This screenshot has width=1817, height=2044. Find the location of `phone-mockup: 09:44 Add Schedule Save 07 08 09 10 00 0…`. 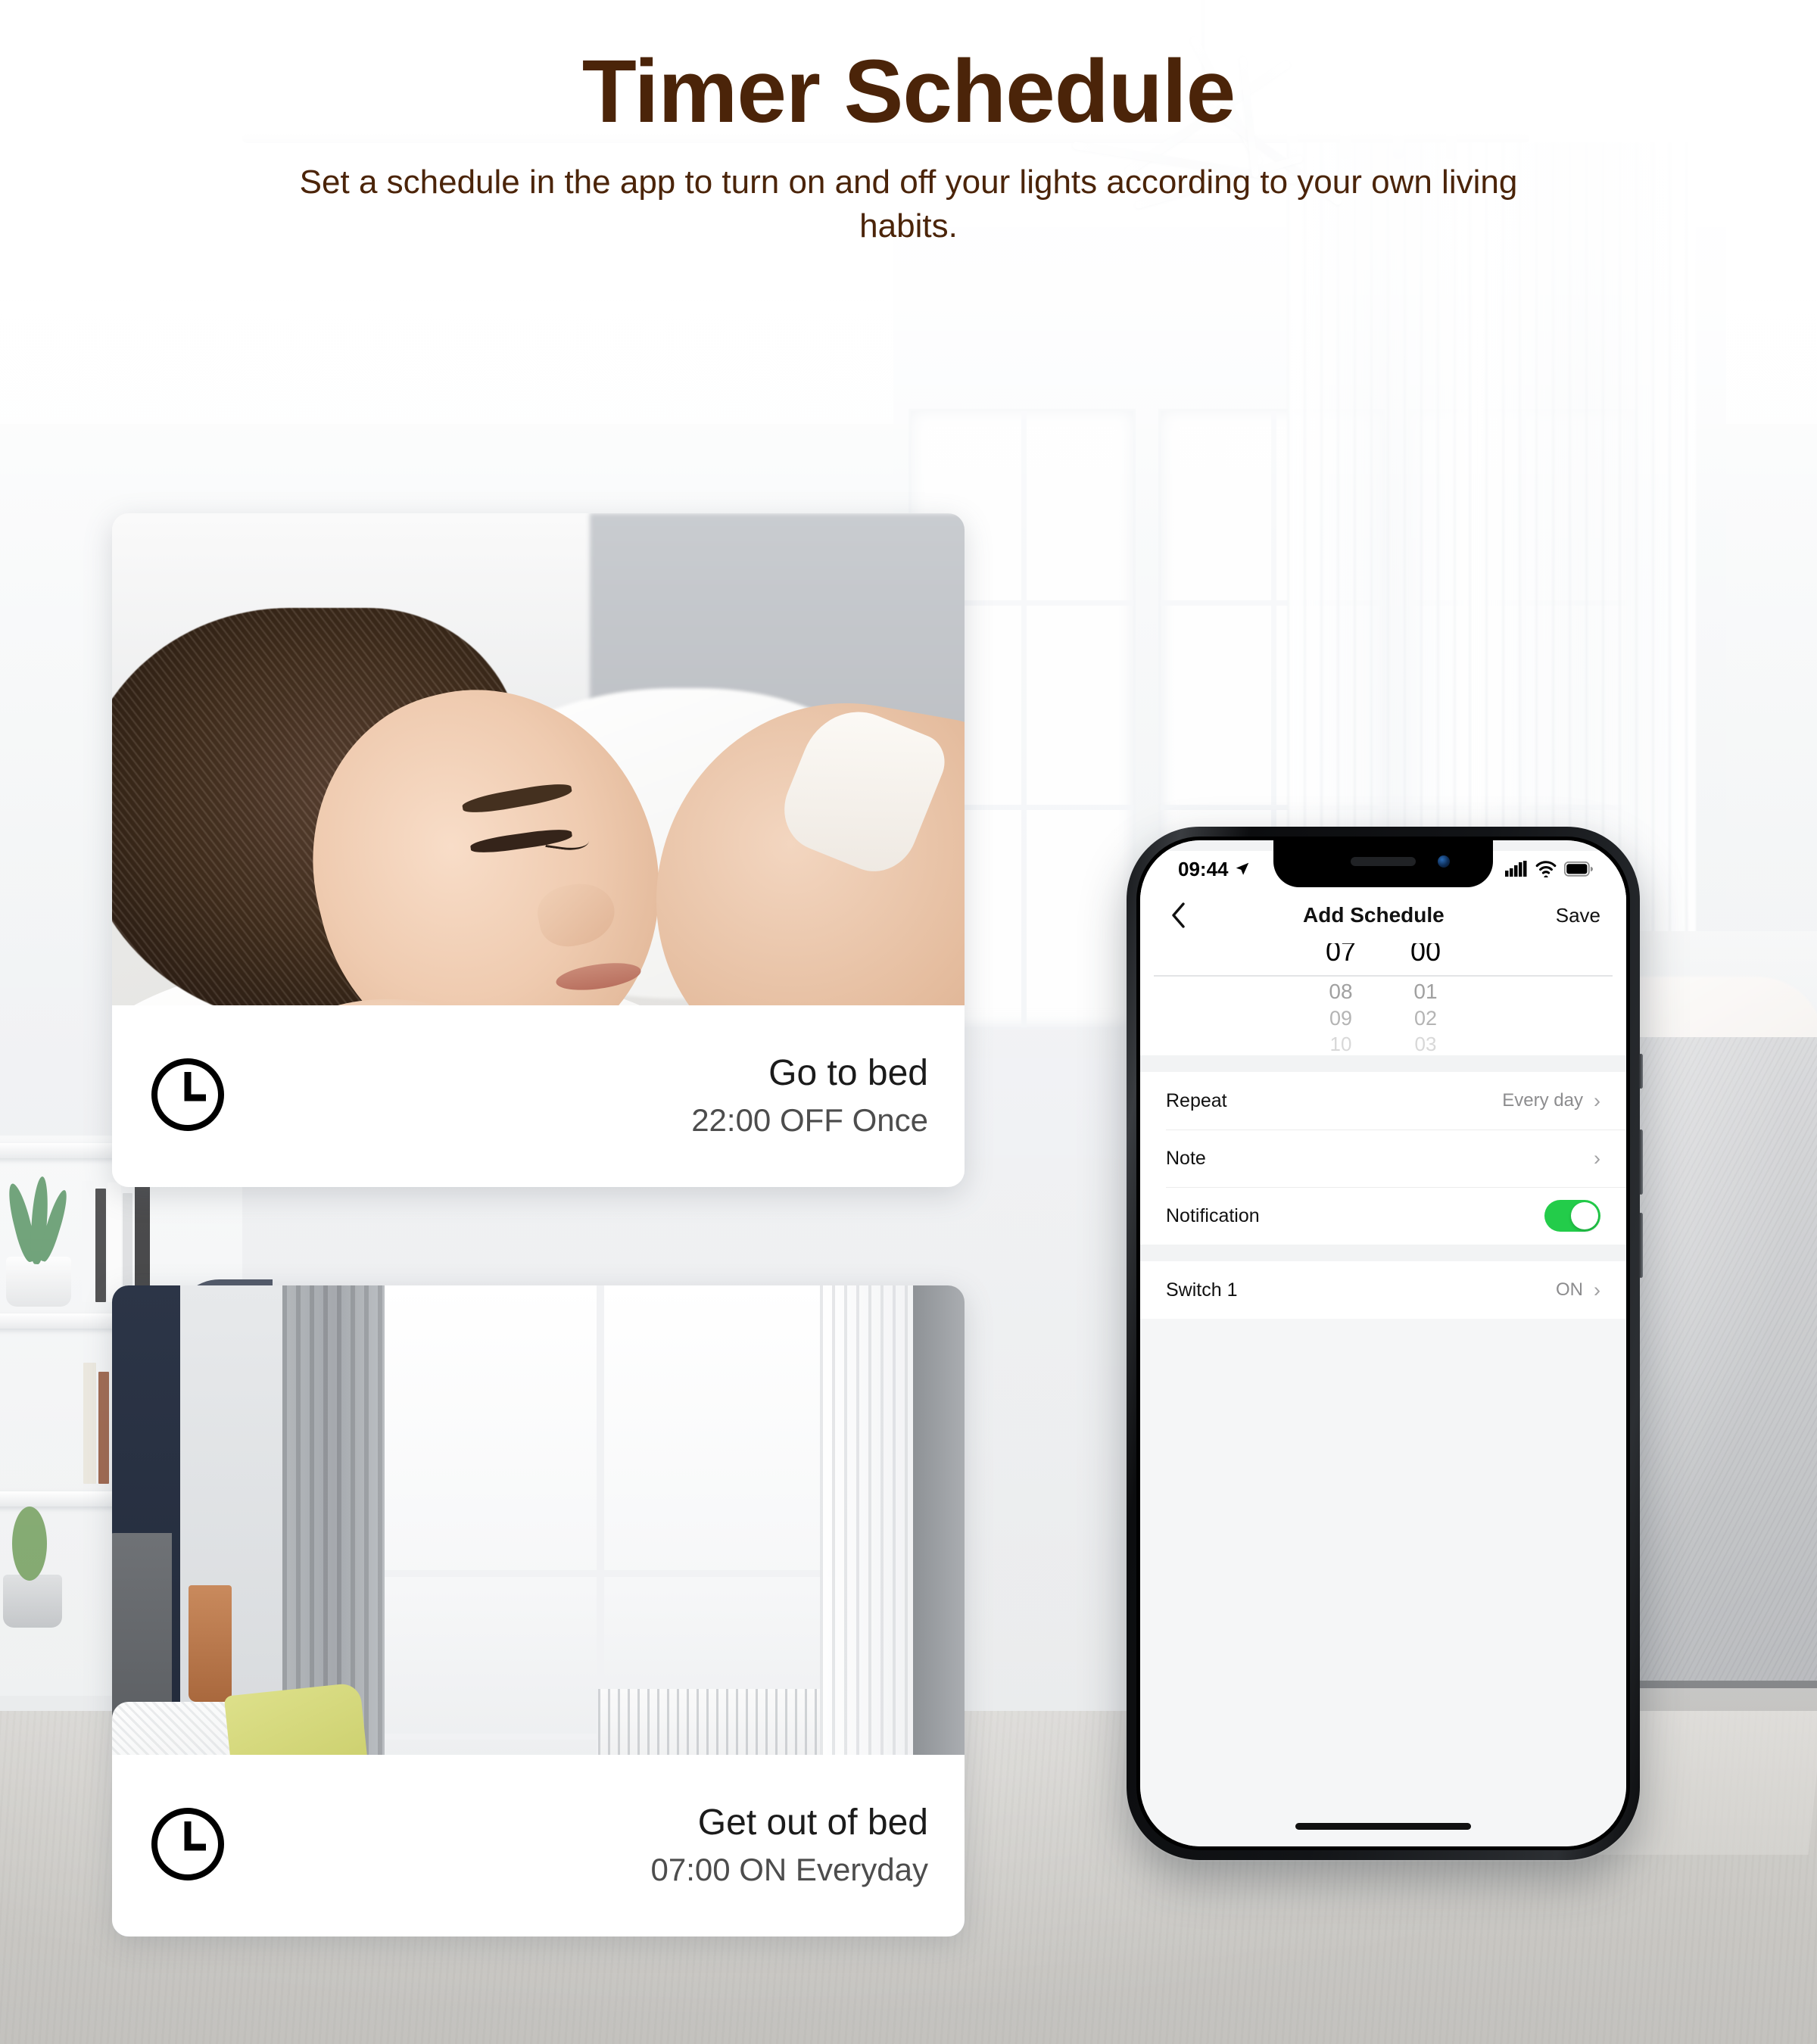

phone-mockup: 09:44 Add Schedule Save 07 08 09 10 00 0… is located at coordinates (1385, 1343).